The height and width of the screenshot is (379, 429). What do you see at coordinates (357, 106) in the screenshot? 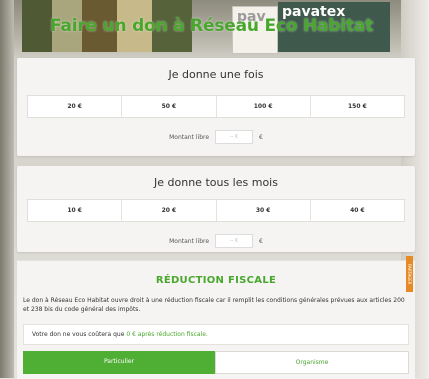
I see `amount-option: 150 €` at bounding box center [357, 106].